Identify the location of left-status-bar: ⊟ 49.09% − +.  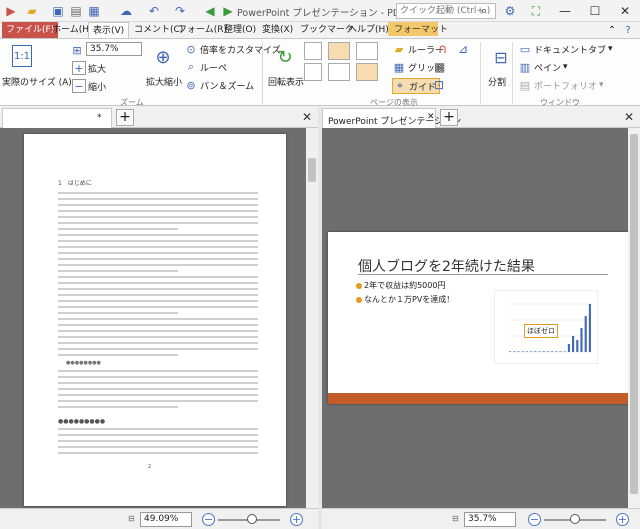
(159, 518).